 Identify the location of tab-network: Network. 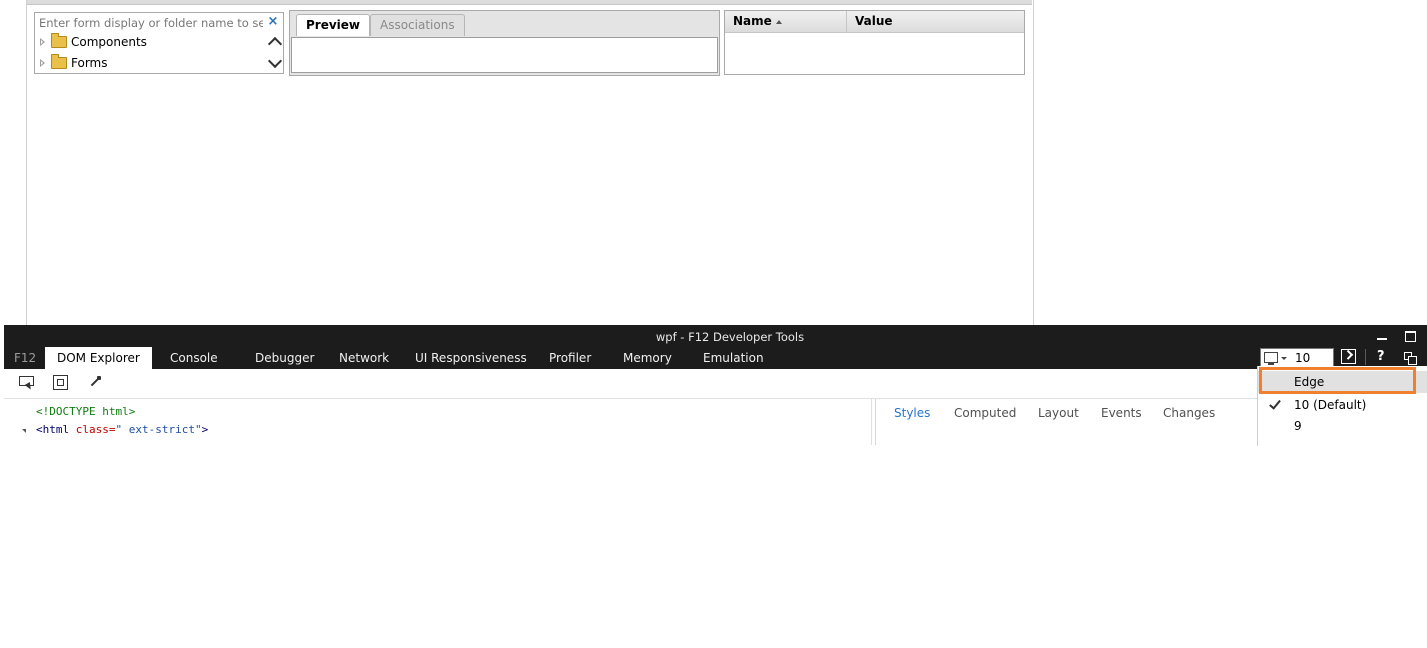
(364, 358).